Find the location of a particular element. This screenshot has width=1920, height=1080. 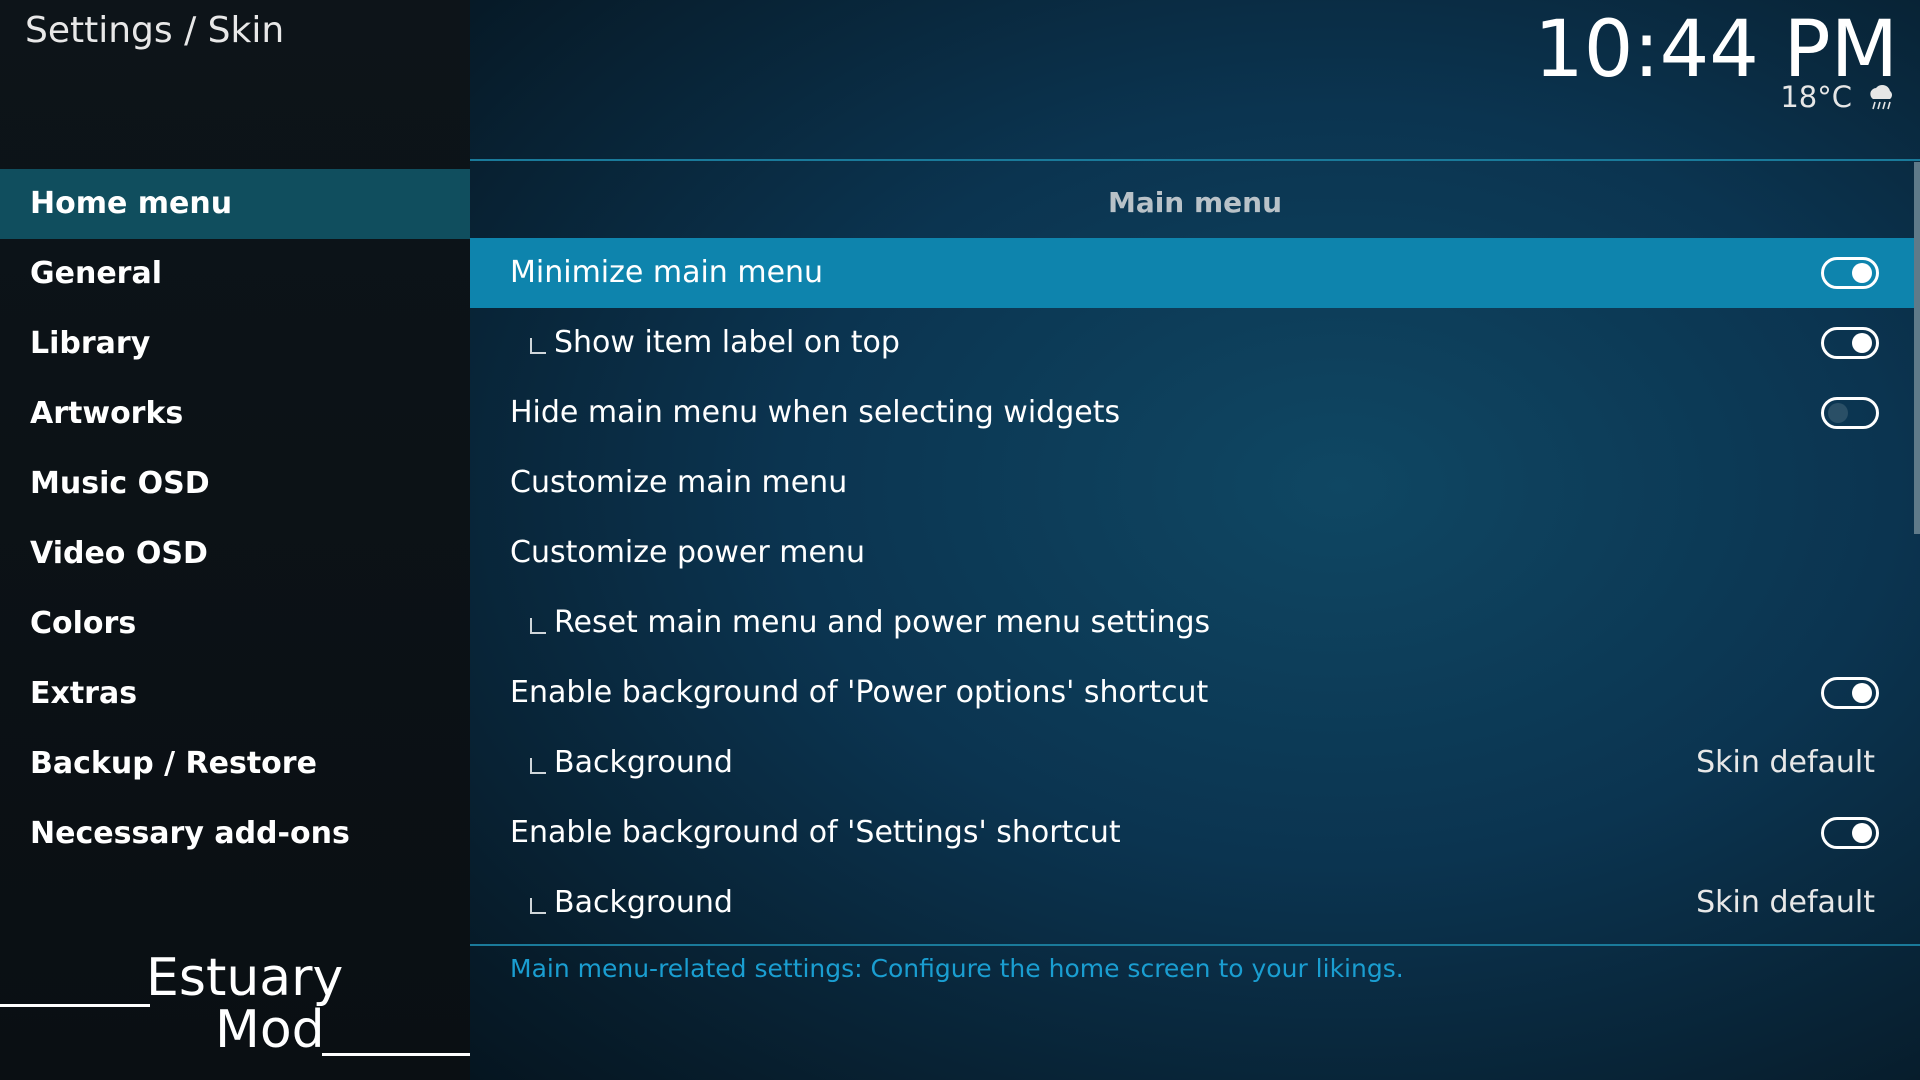

scrollbar is located at coordinates (1917, 348).